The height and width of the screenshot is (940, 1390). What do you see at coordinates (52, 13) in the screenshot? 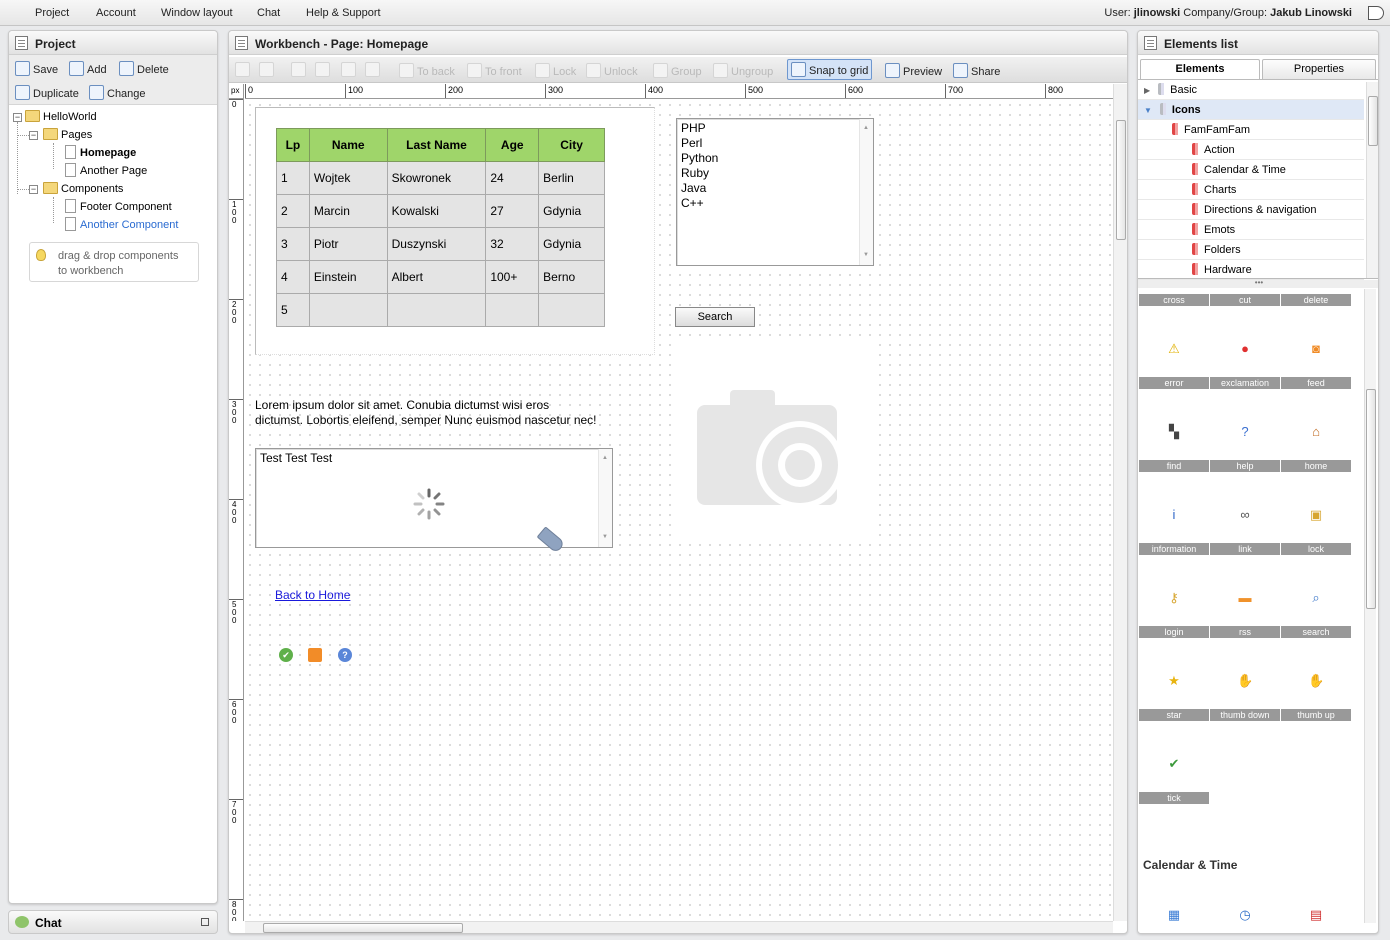
I see `menu-project: Project` at bounding box center [52, 13].